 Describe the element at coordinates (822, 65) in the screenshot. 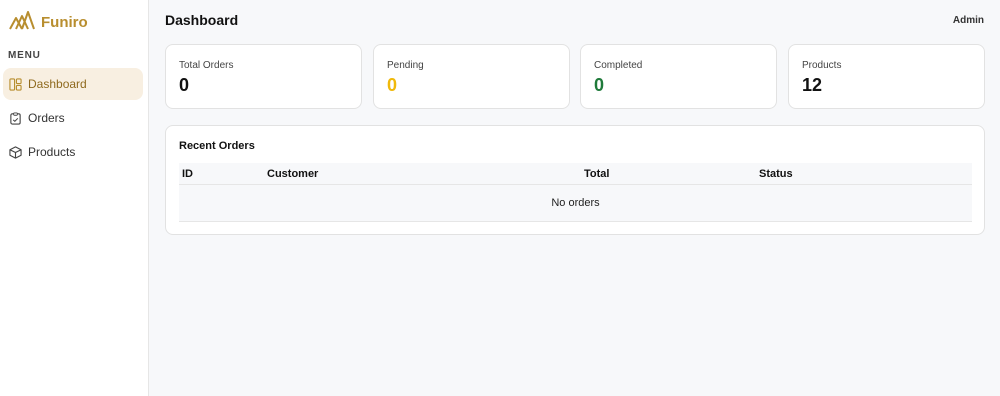

I see `stat-label: Products` at that location.